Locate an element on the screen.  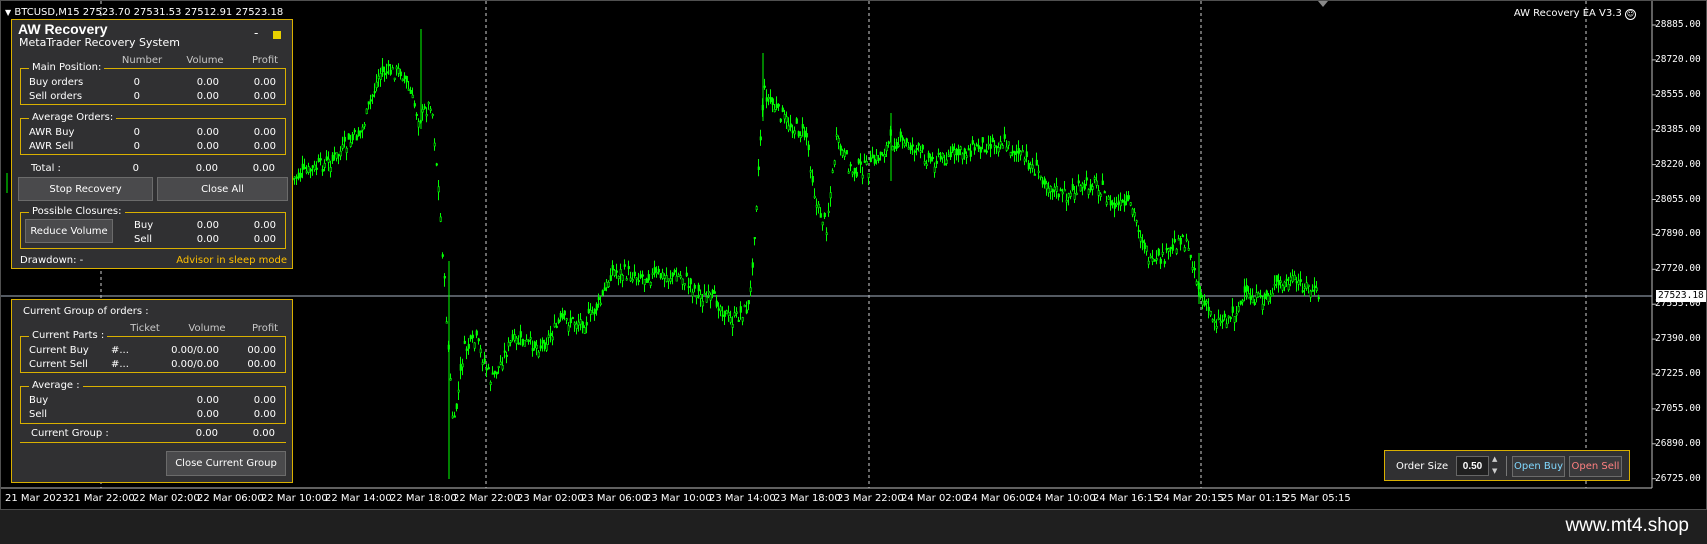
smiley-icon: ☺ is located at coordinates (1630, 14).